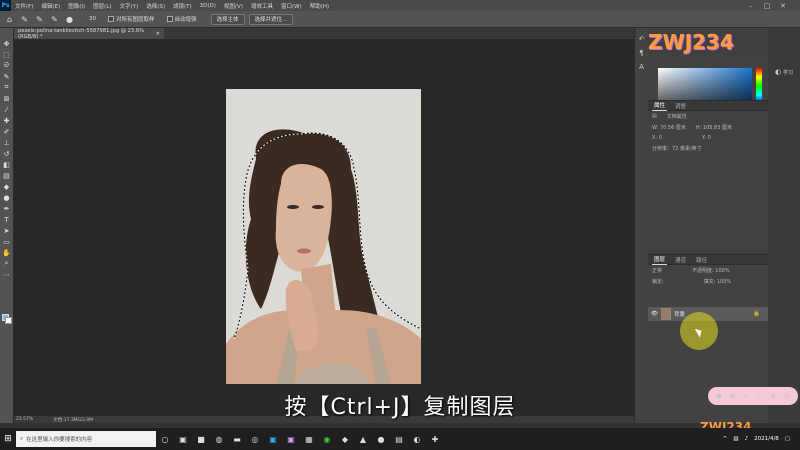  Describe the element at coordinates (237, 439) in the screenshot. I see `folder-icon: ▬` at that location.